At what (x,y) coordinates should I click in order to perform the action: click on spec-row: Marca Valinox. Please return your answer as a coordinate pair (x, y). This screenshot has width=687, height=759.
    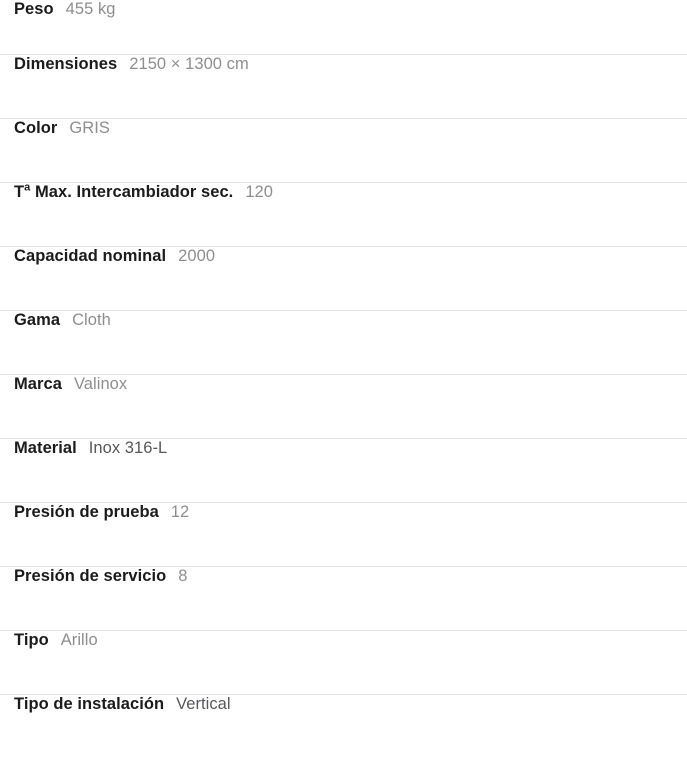
    Looking at the image, I should click on (343, 407).